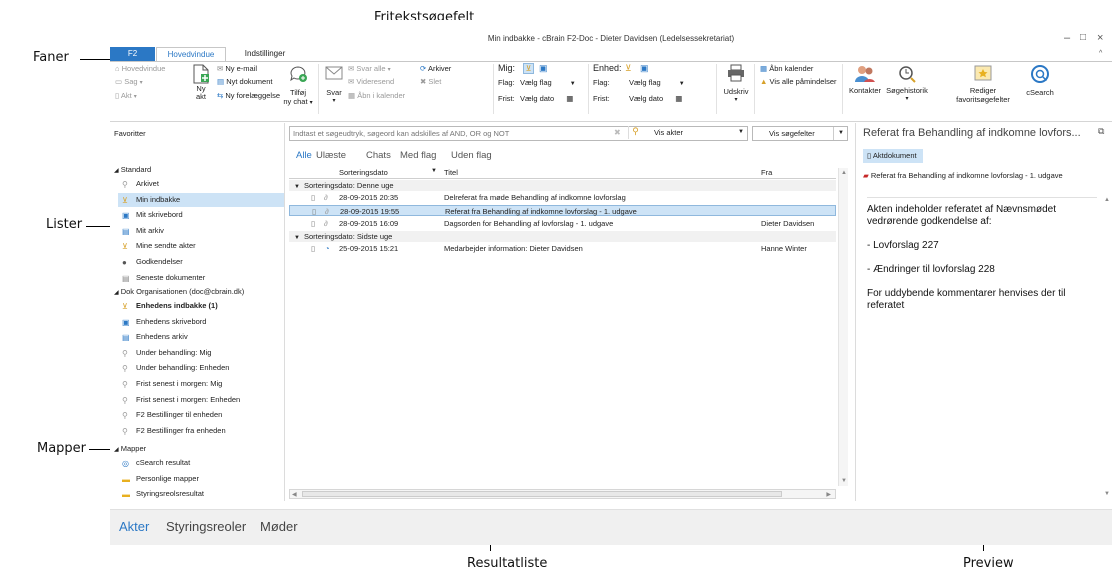  Describe the element at coordinates (657, 82) in the screenshot. I see `enhed-flag-select: Vælg flag ▼` at that location.